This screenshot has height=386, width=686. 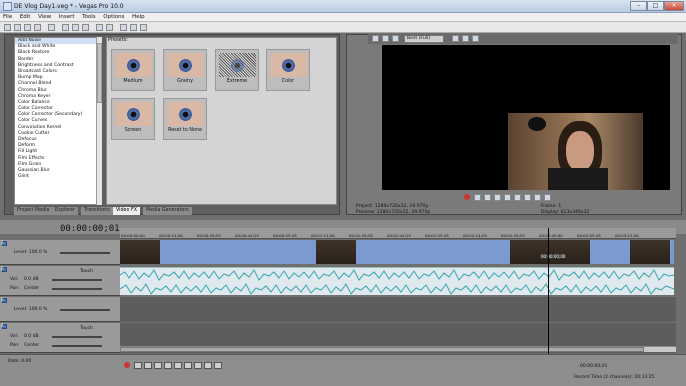 I want to click on preset-extreme: Extreme, so click(x=237, y=70).